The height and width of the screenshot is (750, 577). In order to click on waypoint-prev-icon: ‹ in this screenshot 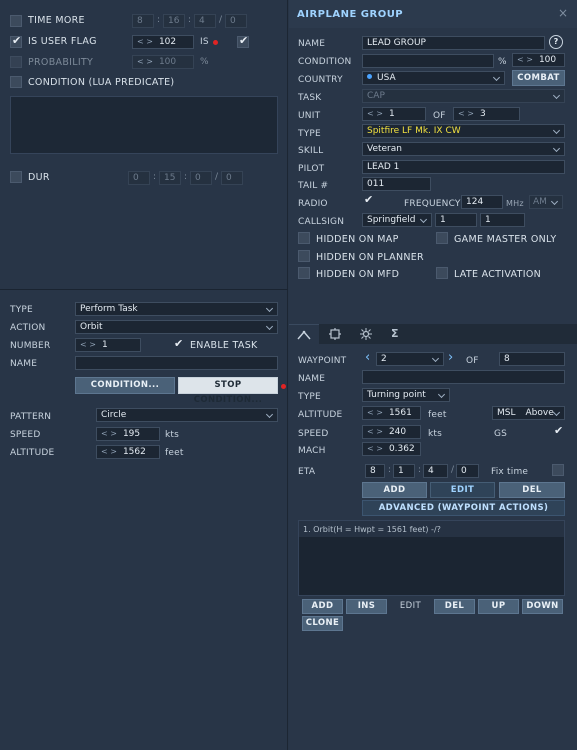, I will do `click(367, 357)`.